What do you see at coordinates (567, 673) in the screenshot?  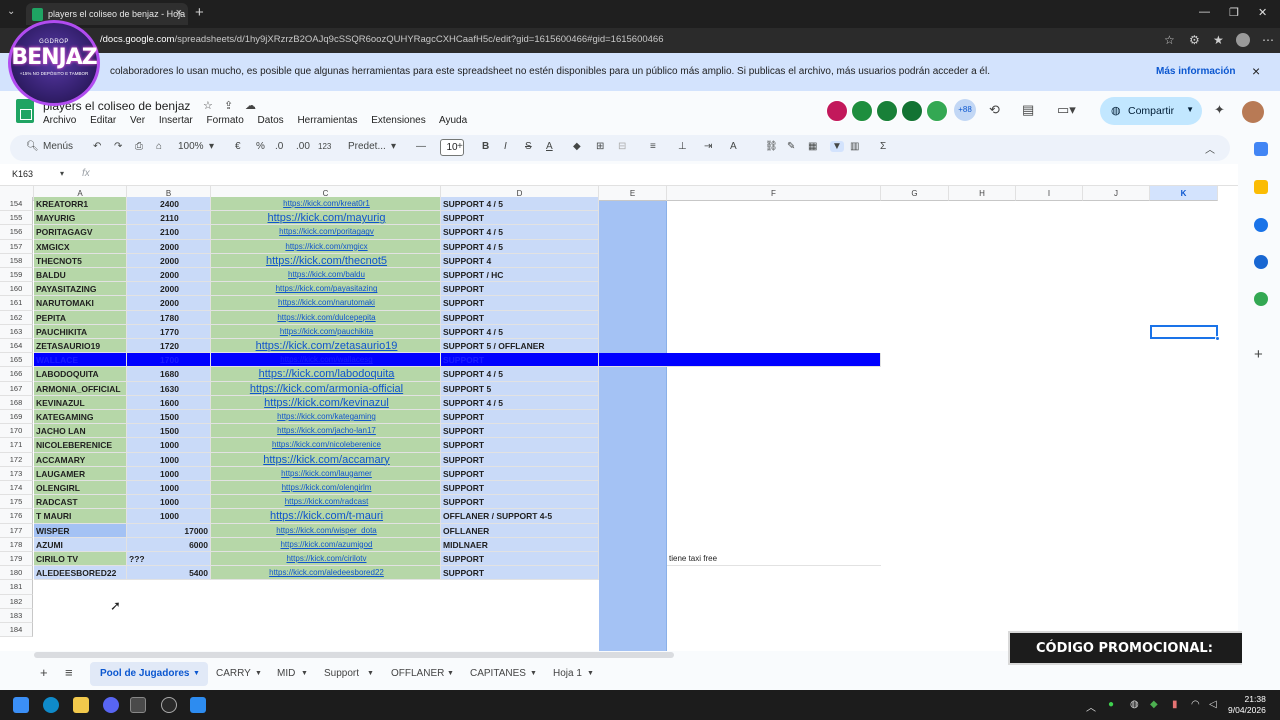 I see `tab-hoja-1: Hoja 1` at bounding box center [567, 673].